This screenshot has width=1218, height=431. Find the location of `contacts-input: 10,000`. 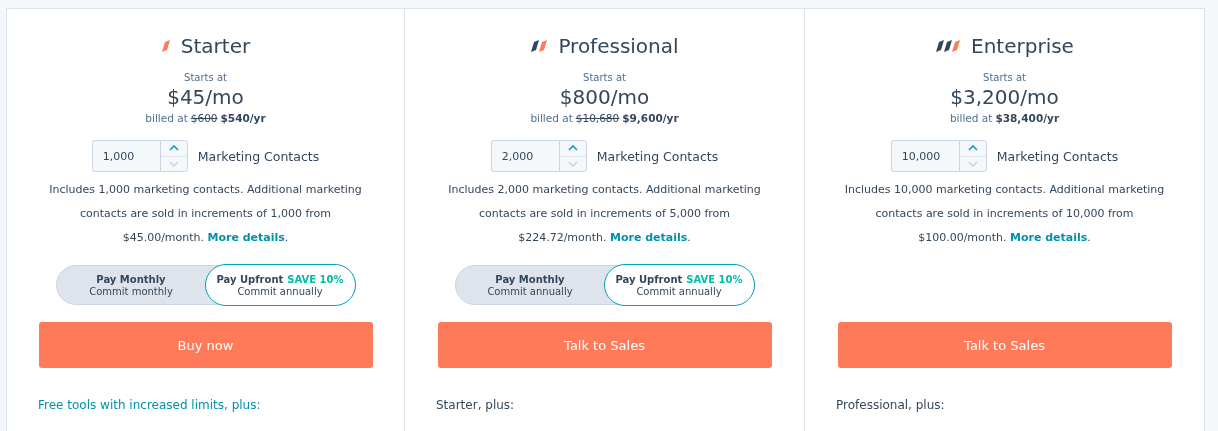

contacts-input: 10,000 is located at coordinates (924, 156).